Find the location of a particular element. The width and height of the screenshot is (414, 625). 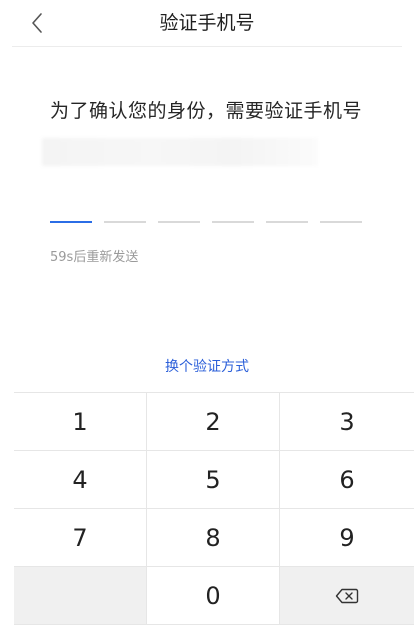

key-3: 3 is located at coordinates (347, 422).